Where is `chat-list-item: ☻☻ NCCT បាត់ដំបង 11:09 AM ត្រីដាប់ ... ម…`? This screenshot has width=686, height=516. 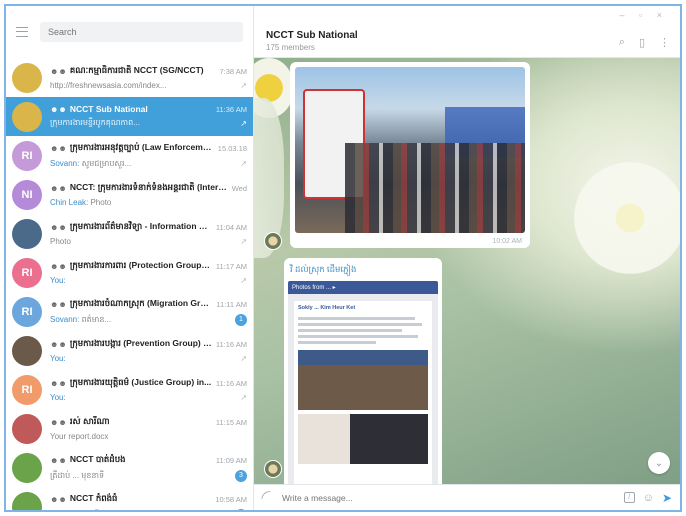 chat-list-item: ☻☻ NCCT បាត់ដំបង 11:09 AM ត្រីដាប់ ... ម… is located at coordinates (129, 467).